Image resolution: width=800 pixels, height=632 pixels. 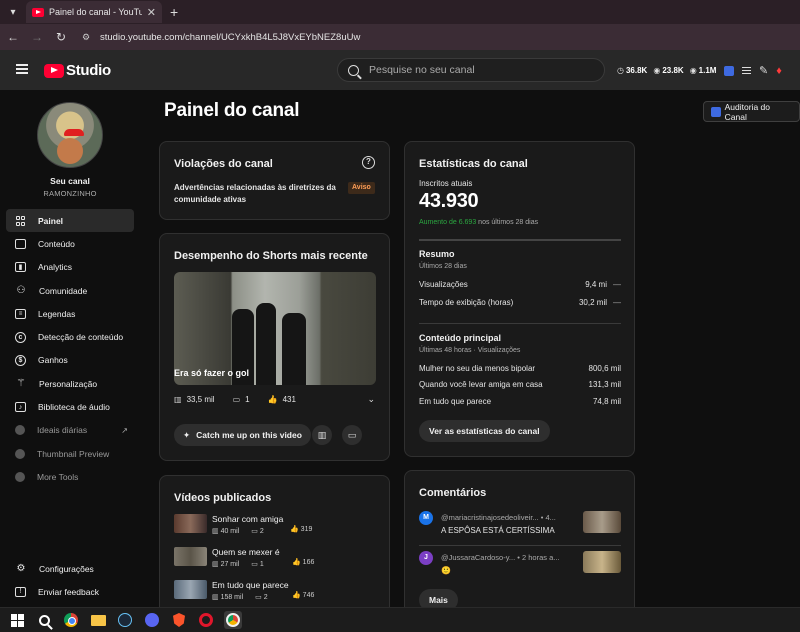 What do you see at coordinates (520, 401) in the screenshot?
I see `top-content-row: Em tudo que parece 74,8 mil` at bounding box center [520, 401].